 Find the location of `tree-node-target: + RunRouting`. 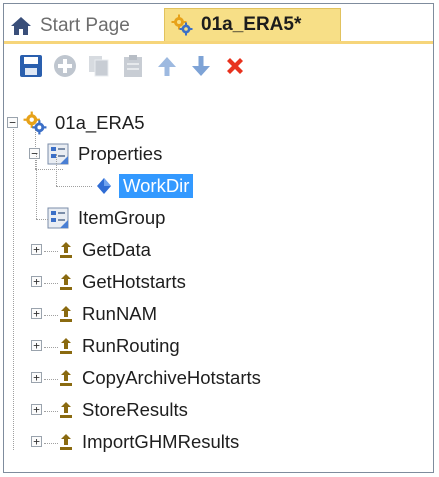

tree-node-target: + RunRouting is located at coordinates (105, 346).